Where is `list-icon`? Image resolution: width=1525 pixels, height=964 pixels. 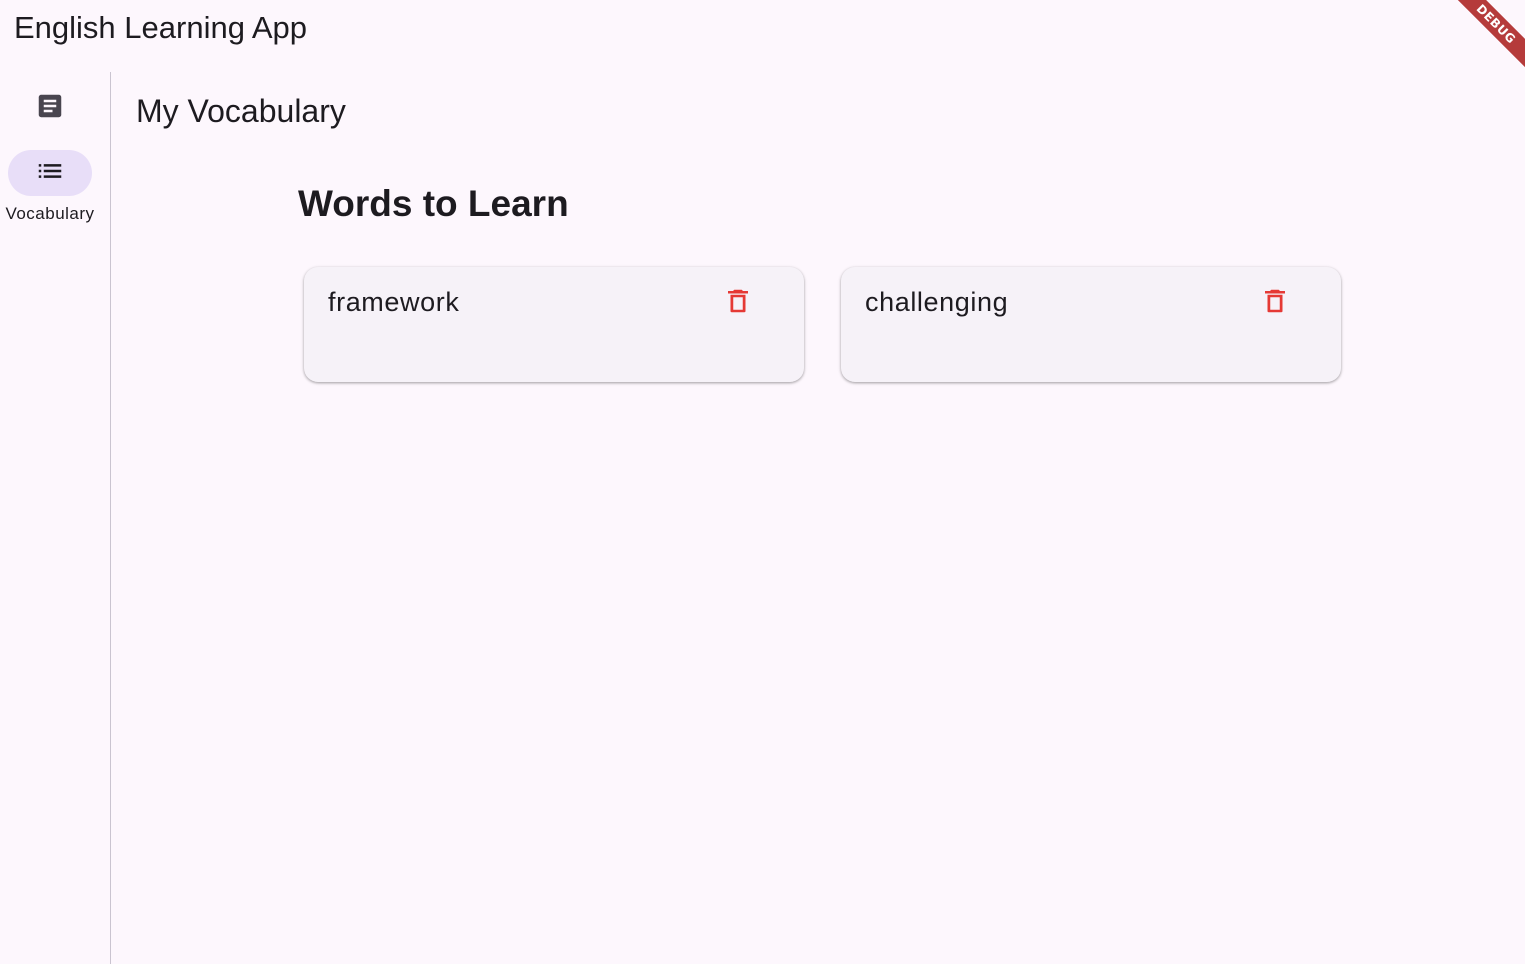 list-icon is located at coordinates (50, 173).